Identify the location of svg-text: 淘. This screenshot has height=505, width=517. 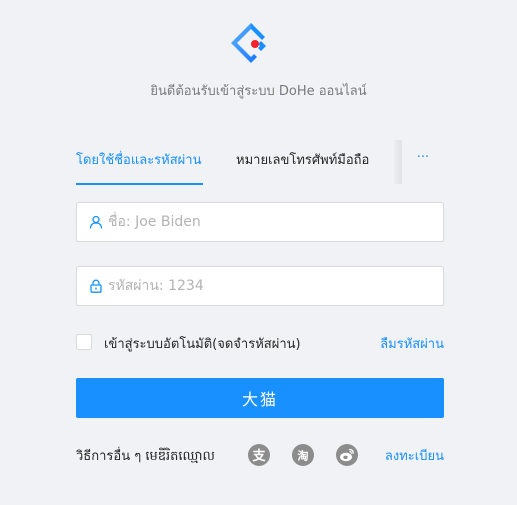
(303, 456).